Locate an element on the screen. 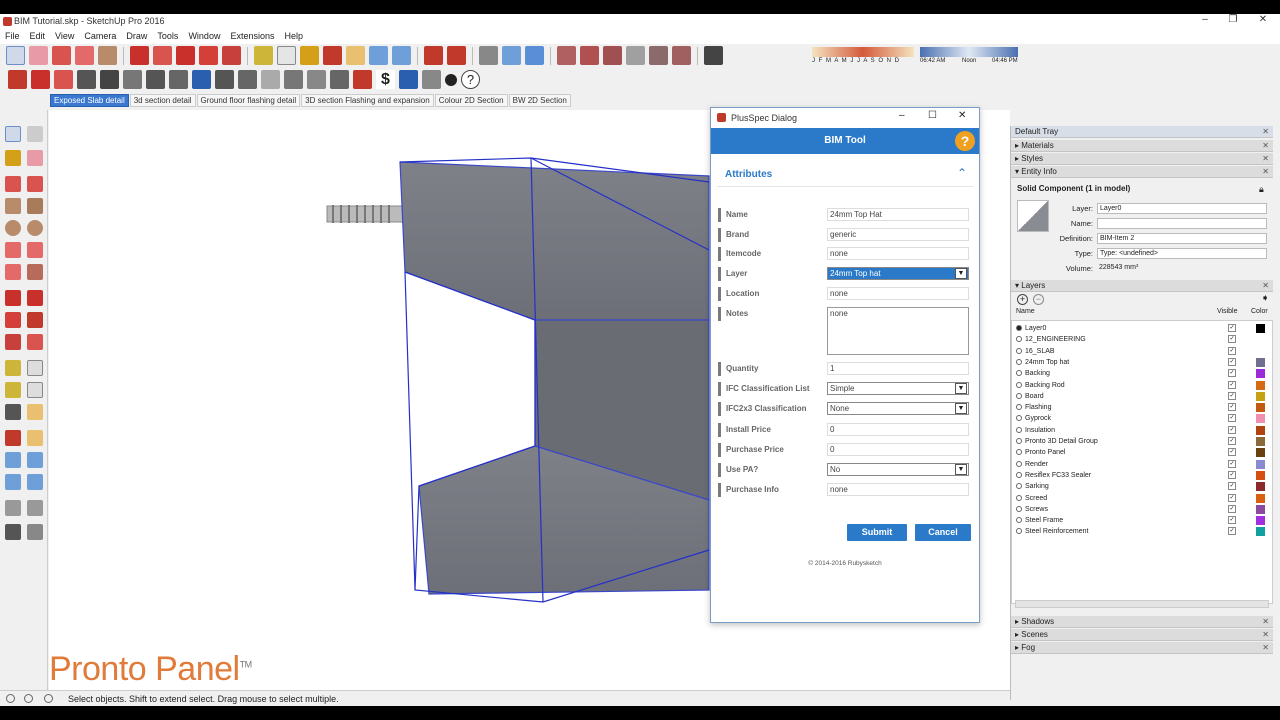  layer-row: Flashing ✓ is located at coordinates (1143, 407).